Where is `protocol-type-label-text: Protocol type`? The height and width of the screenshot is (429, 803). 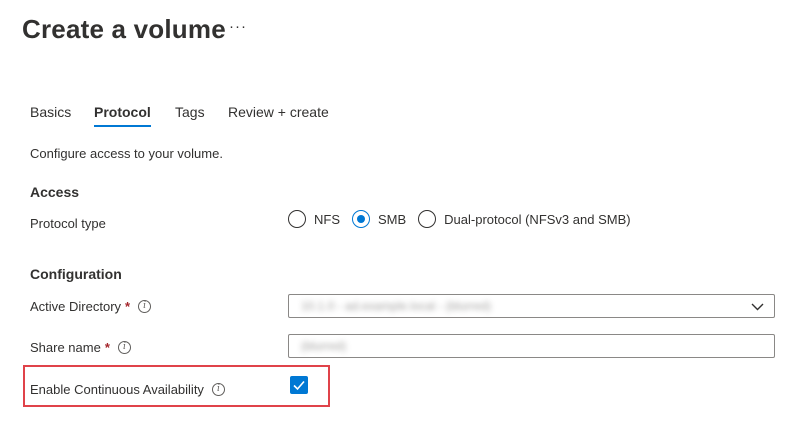 protocol-type-label-text: Protocol type is located at coordinates (68, 223).